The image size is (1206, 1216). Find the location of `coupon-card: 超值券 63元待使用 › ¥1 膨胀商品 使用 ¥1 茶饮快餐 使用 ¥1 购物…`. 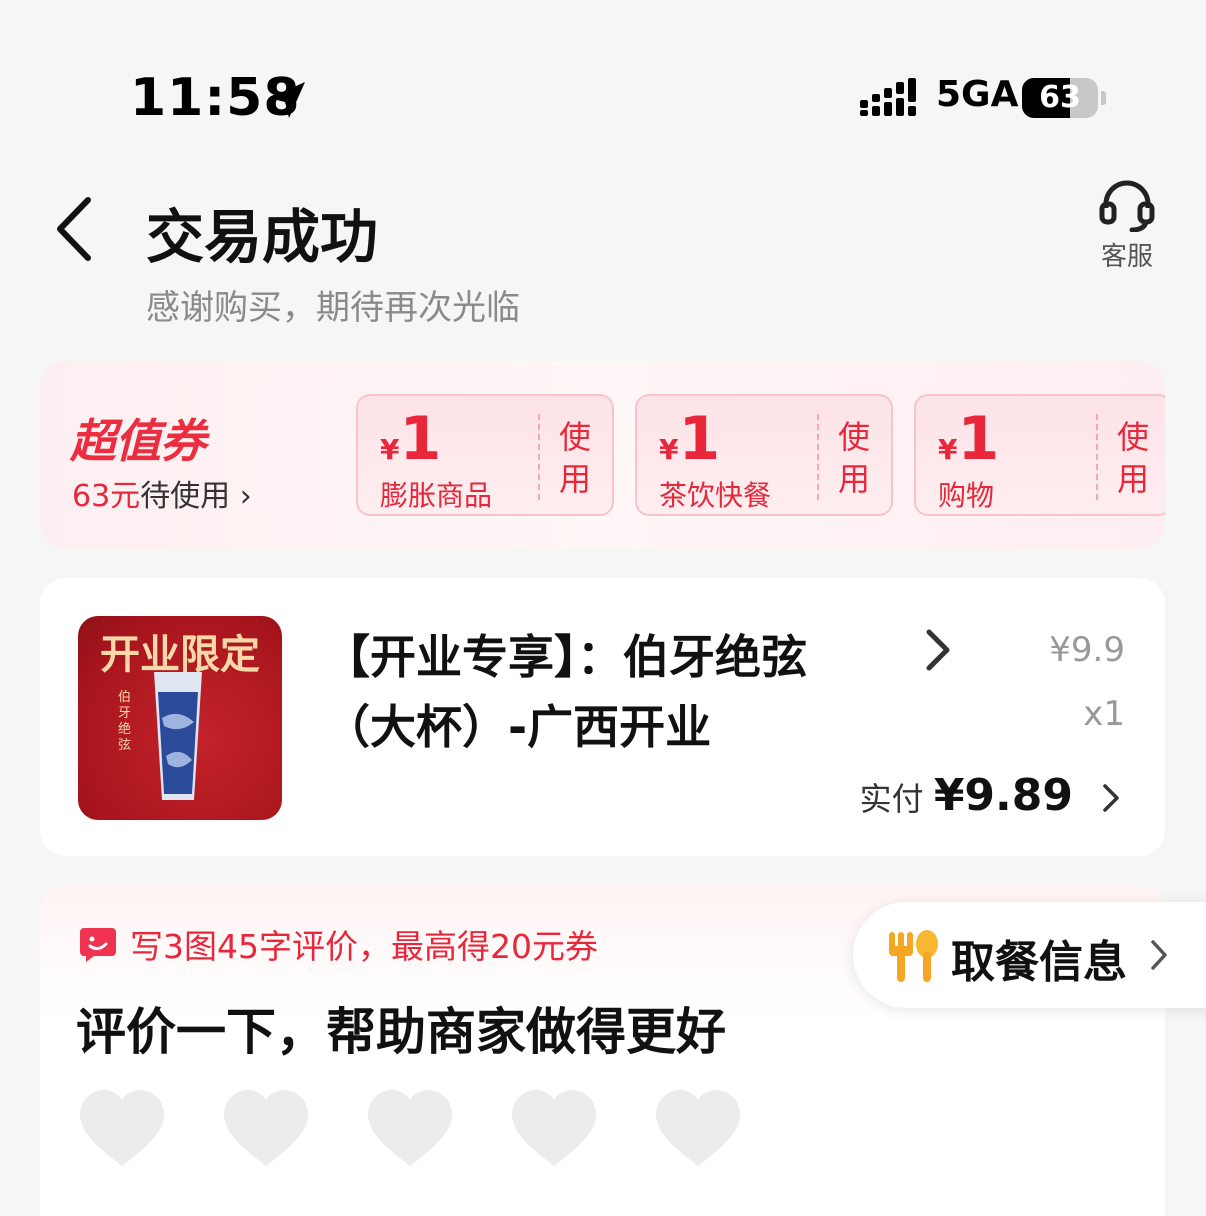

coupon-card: 超值券 63元待使用 › ¥1 膨胀商品 使用 ¥1 茶饮快餐 使用 ¥1 购物… is located at coordinates (602, 455).